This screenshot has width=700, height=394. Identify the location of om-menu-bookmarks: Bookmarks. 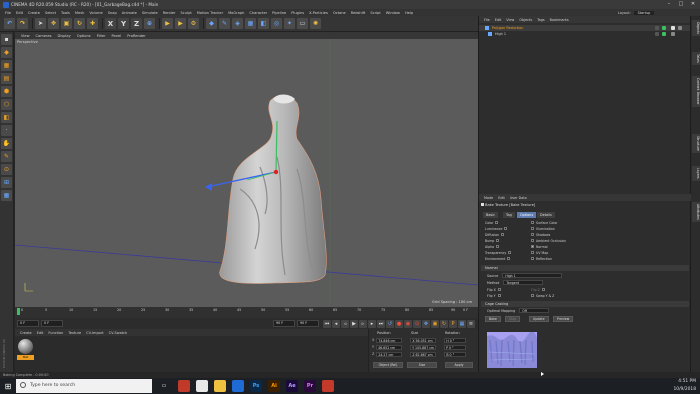
(559, 20).